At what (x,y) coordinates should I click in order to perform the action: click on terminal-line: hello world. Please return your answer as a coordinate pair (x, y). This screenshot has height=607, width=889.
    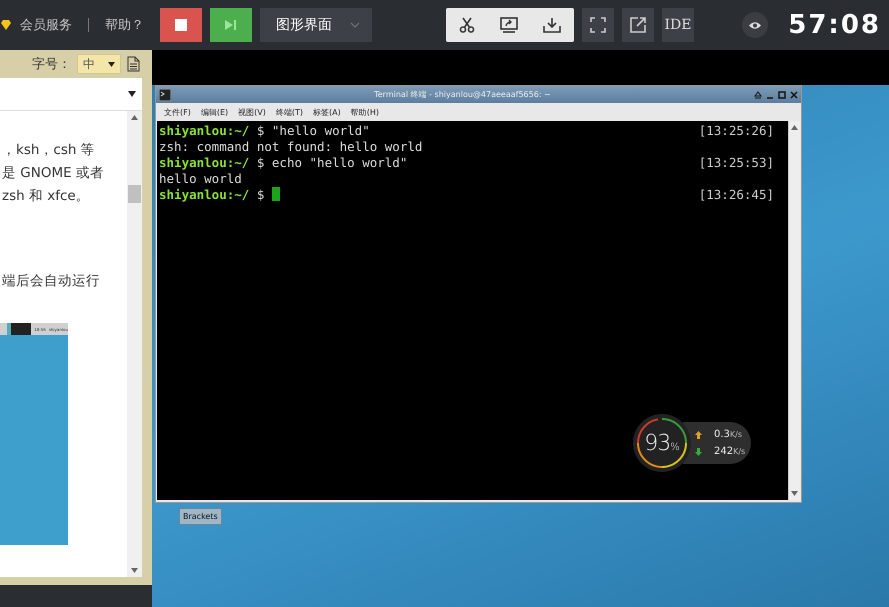
    Looking at the image, I should click on (201, 179).